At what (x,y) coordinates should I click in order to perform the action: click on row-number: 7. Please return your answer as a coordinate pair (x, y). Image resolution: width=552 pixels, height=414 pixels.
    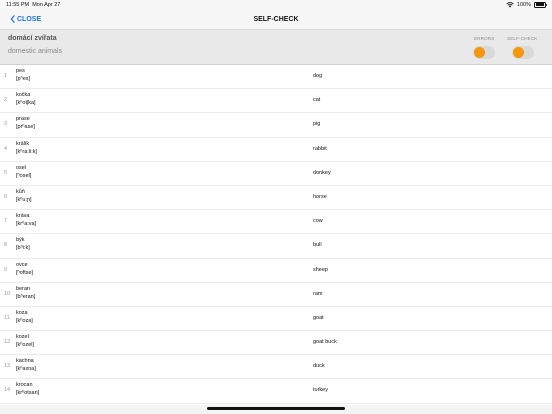
    Looking at the image, I should click on (6, 221).